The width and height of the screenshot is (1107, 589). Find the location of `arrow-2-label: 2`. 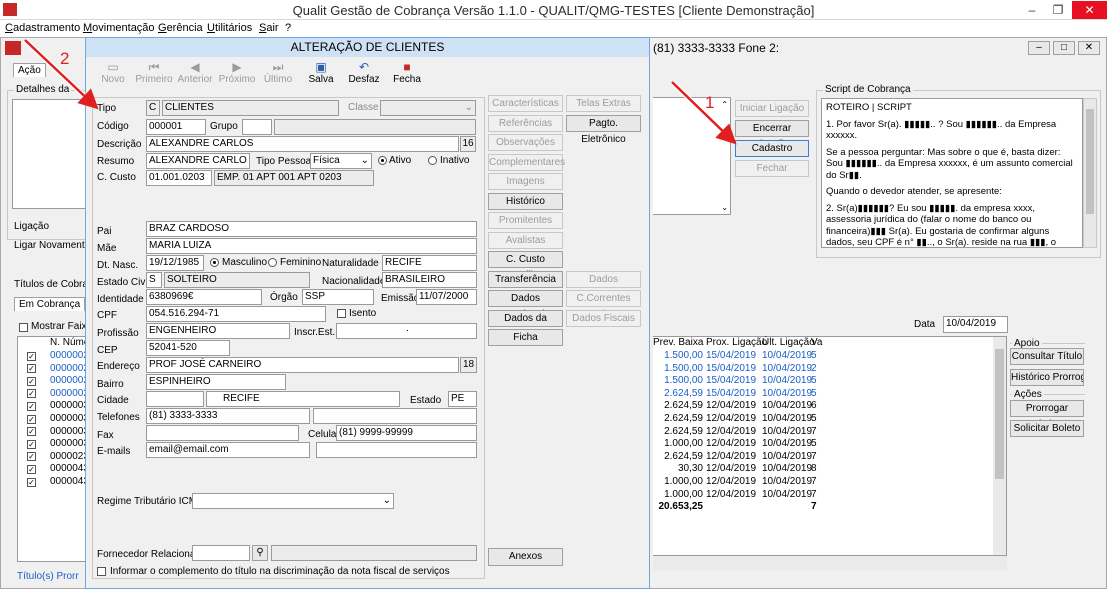

arrow-2-label: 2 is located at coordinates (64, 58).